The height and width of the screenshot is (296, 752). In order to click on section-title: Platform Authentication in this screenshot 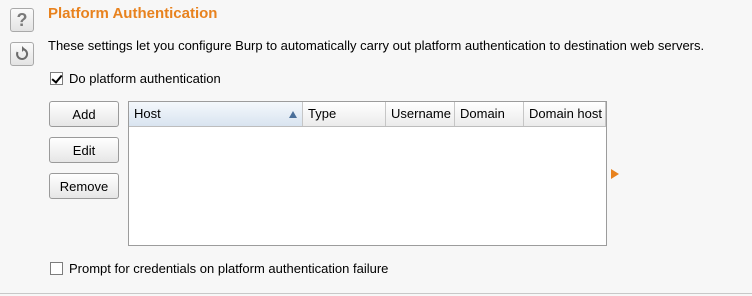, I will do `click(133, 13)`.